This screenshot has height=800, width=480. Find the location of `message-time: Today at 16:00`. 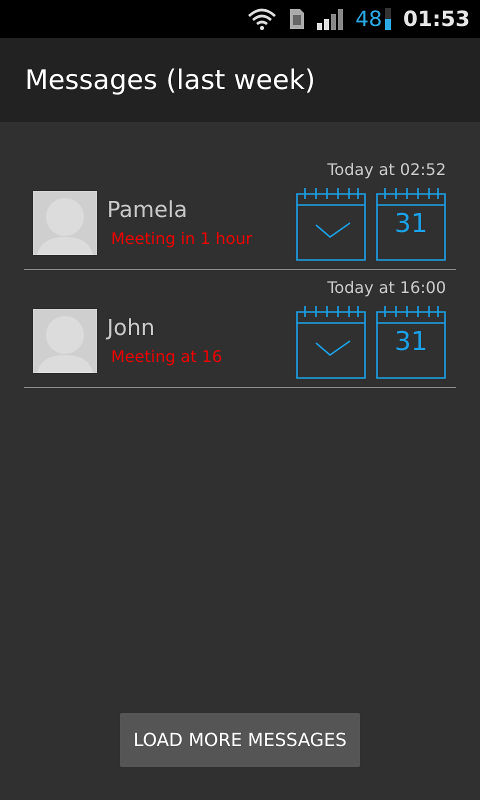

message-time: Today at 16:00 is located at coordinates (386, 288).